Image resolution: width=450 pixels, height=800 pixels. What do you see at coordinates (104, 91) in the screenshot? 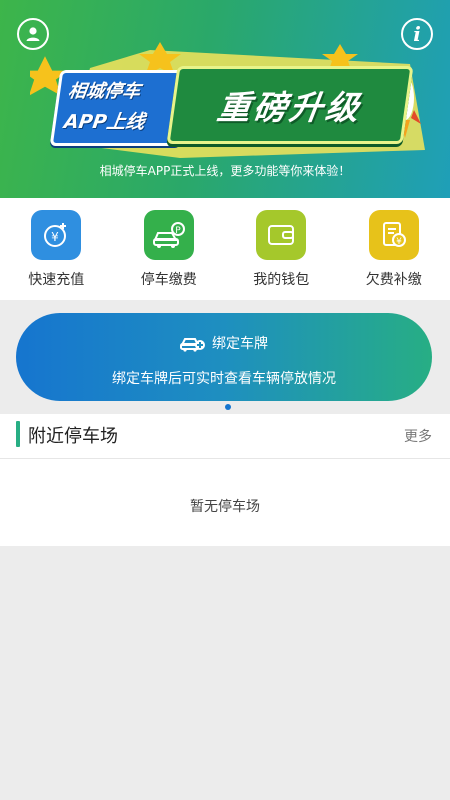
I see `banner-badge-line1: 相城停车` at bounding box center [104, 91].